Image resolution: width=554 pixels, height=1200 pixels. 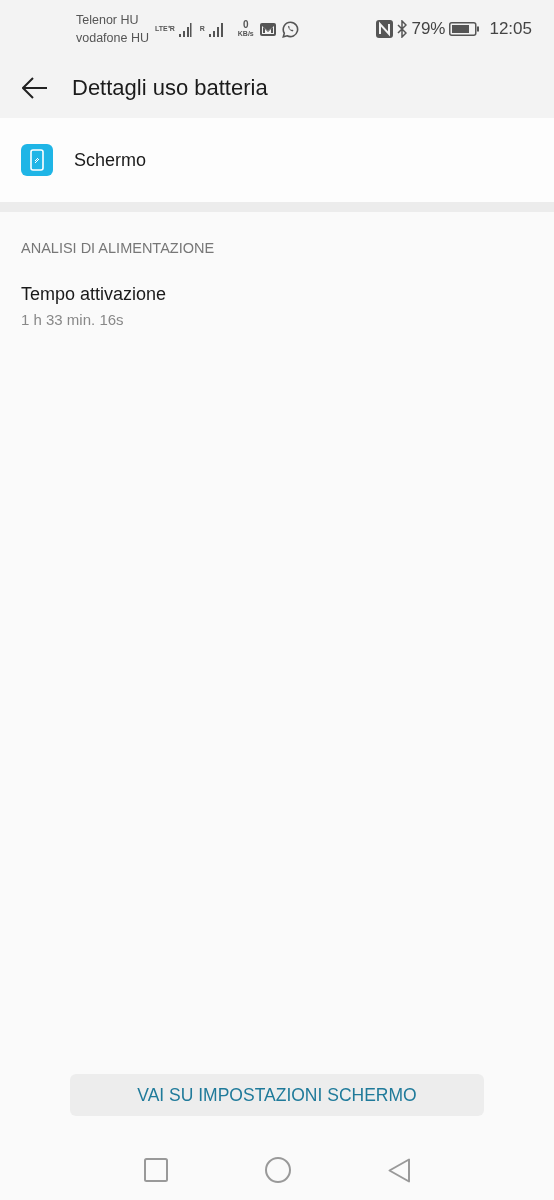 I want to click on home-icon, so click(x=278, y=1170).